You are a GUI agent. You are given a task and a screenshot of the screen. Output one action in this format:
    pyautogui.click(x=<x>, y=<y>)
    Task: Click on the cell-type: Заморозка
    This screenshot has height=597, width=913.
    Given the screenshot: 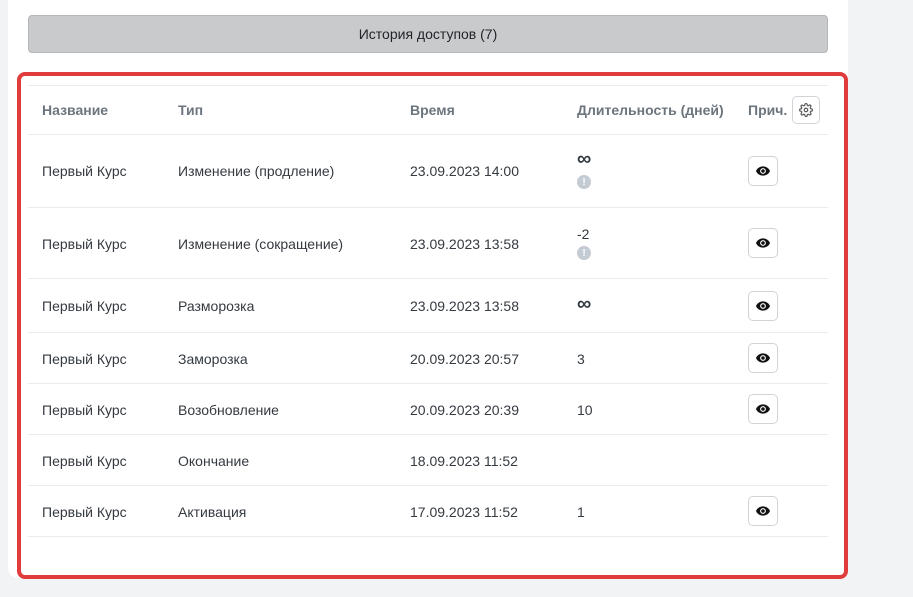 What is the action you would take?
    pyautogui.click(x=213, y=359)
    